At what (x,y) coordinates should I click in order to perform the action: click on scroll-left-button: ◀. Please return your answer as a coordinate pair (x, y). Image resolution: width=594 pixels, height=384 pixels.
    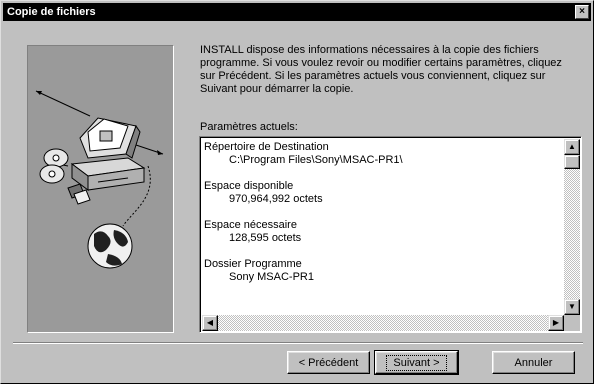
    Looking at the image, I should click on (210, 323).